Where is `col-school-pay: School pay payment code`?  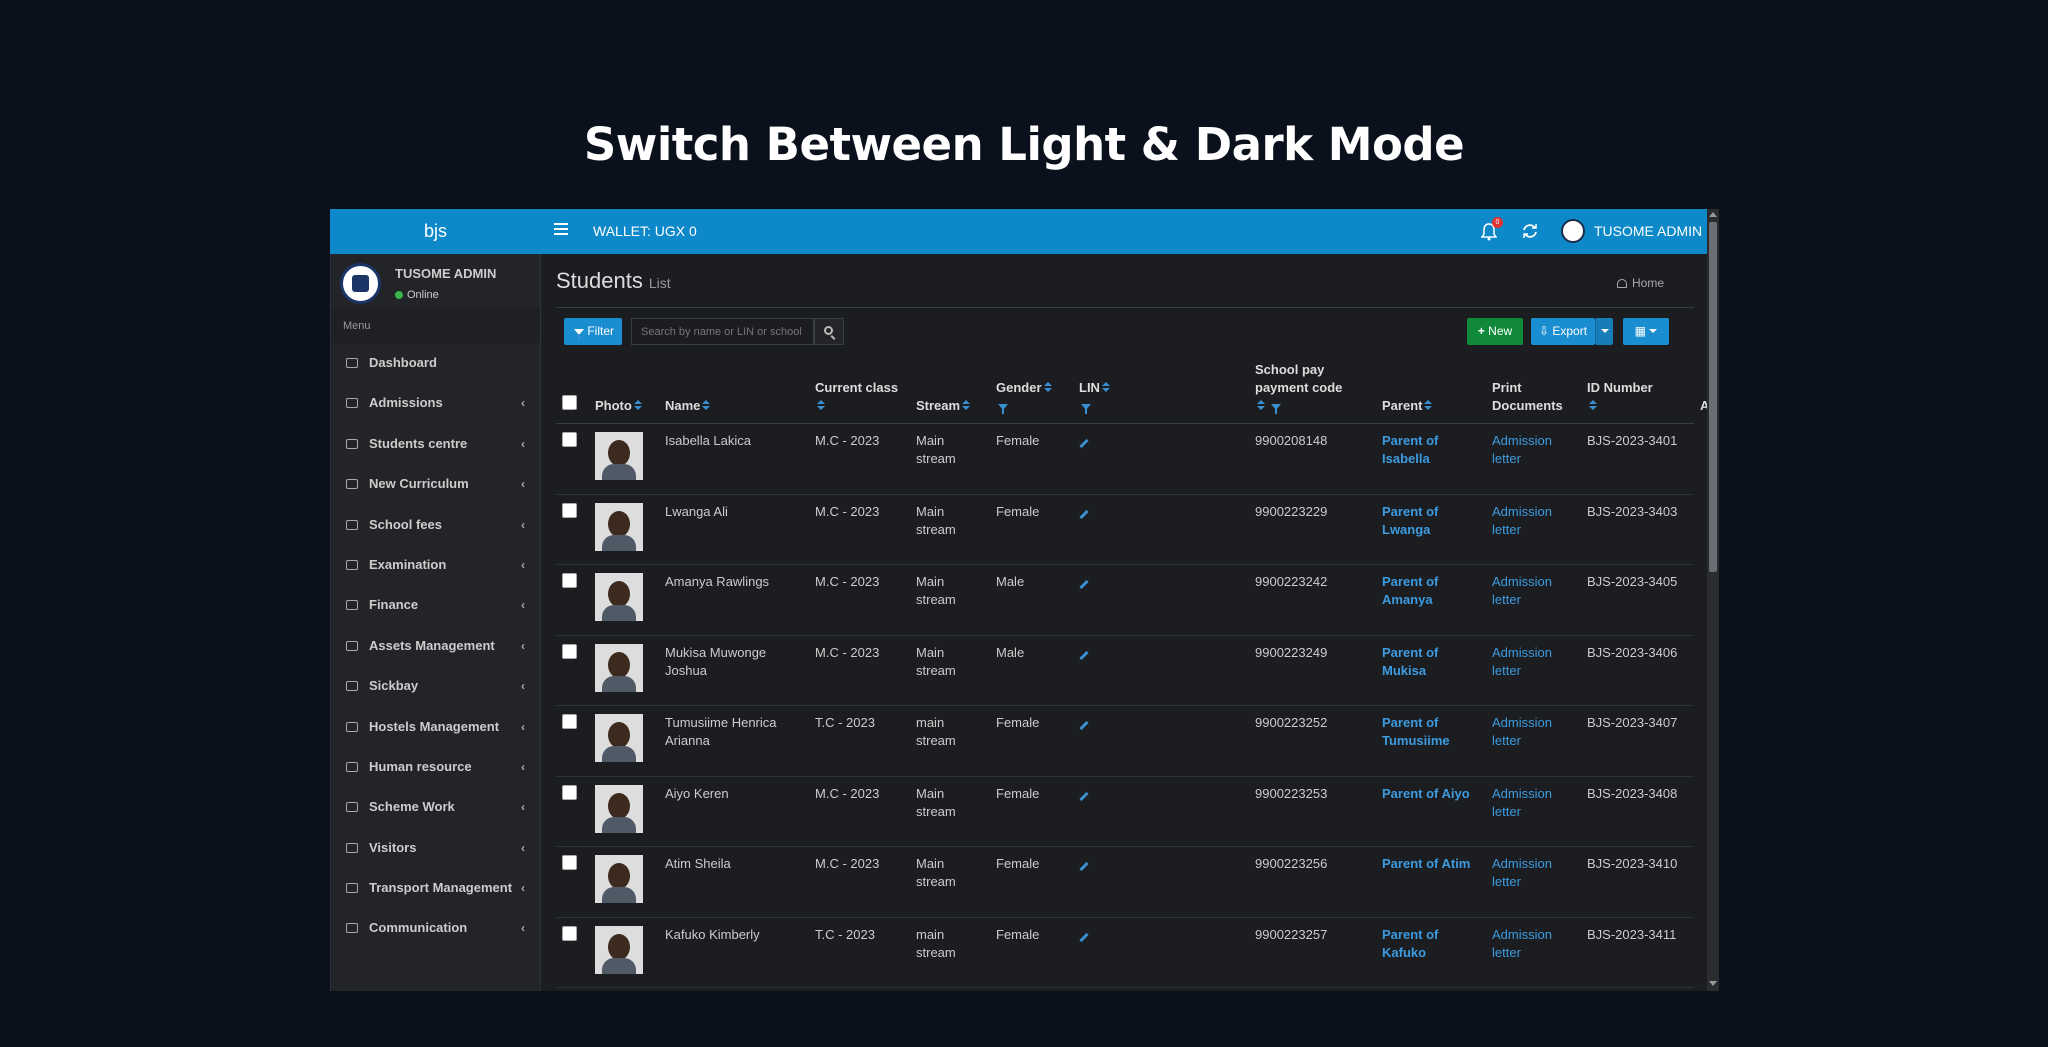 col-school-pay: School pay payment code is located at coordinates (1312, 389).